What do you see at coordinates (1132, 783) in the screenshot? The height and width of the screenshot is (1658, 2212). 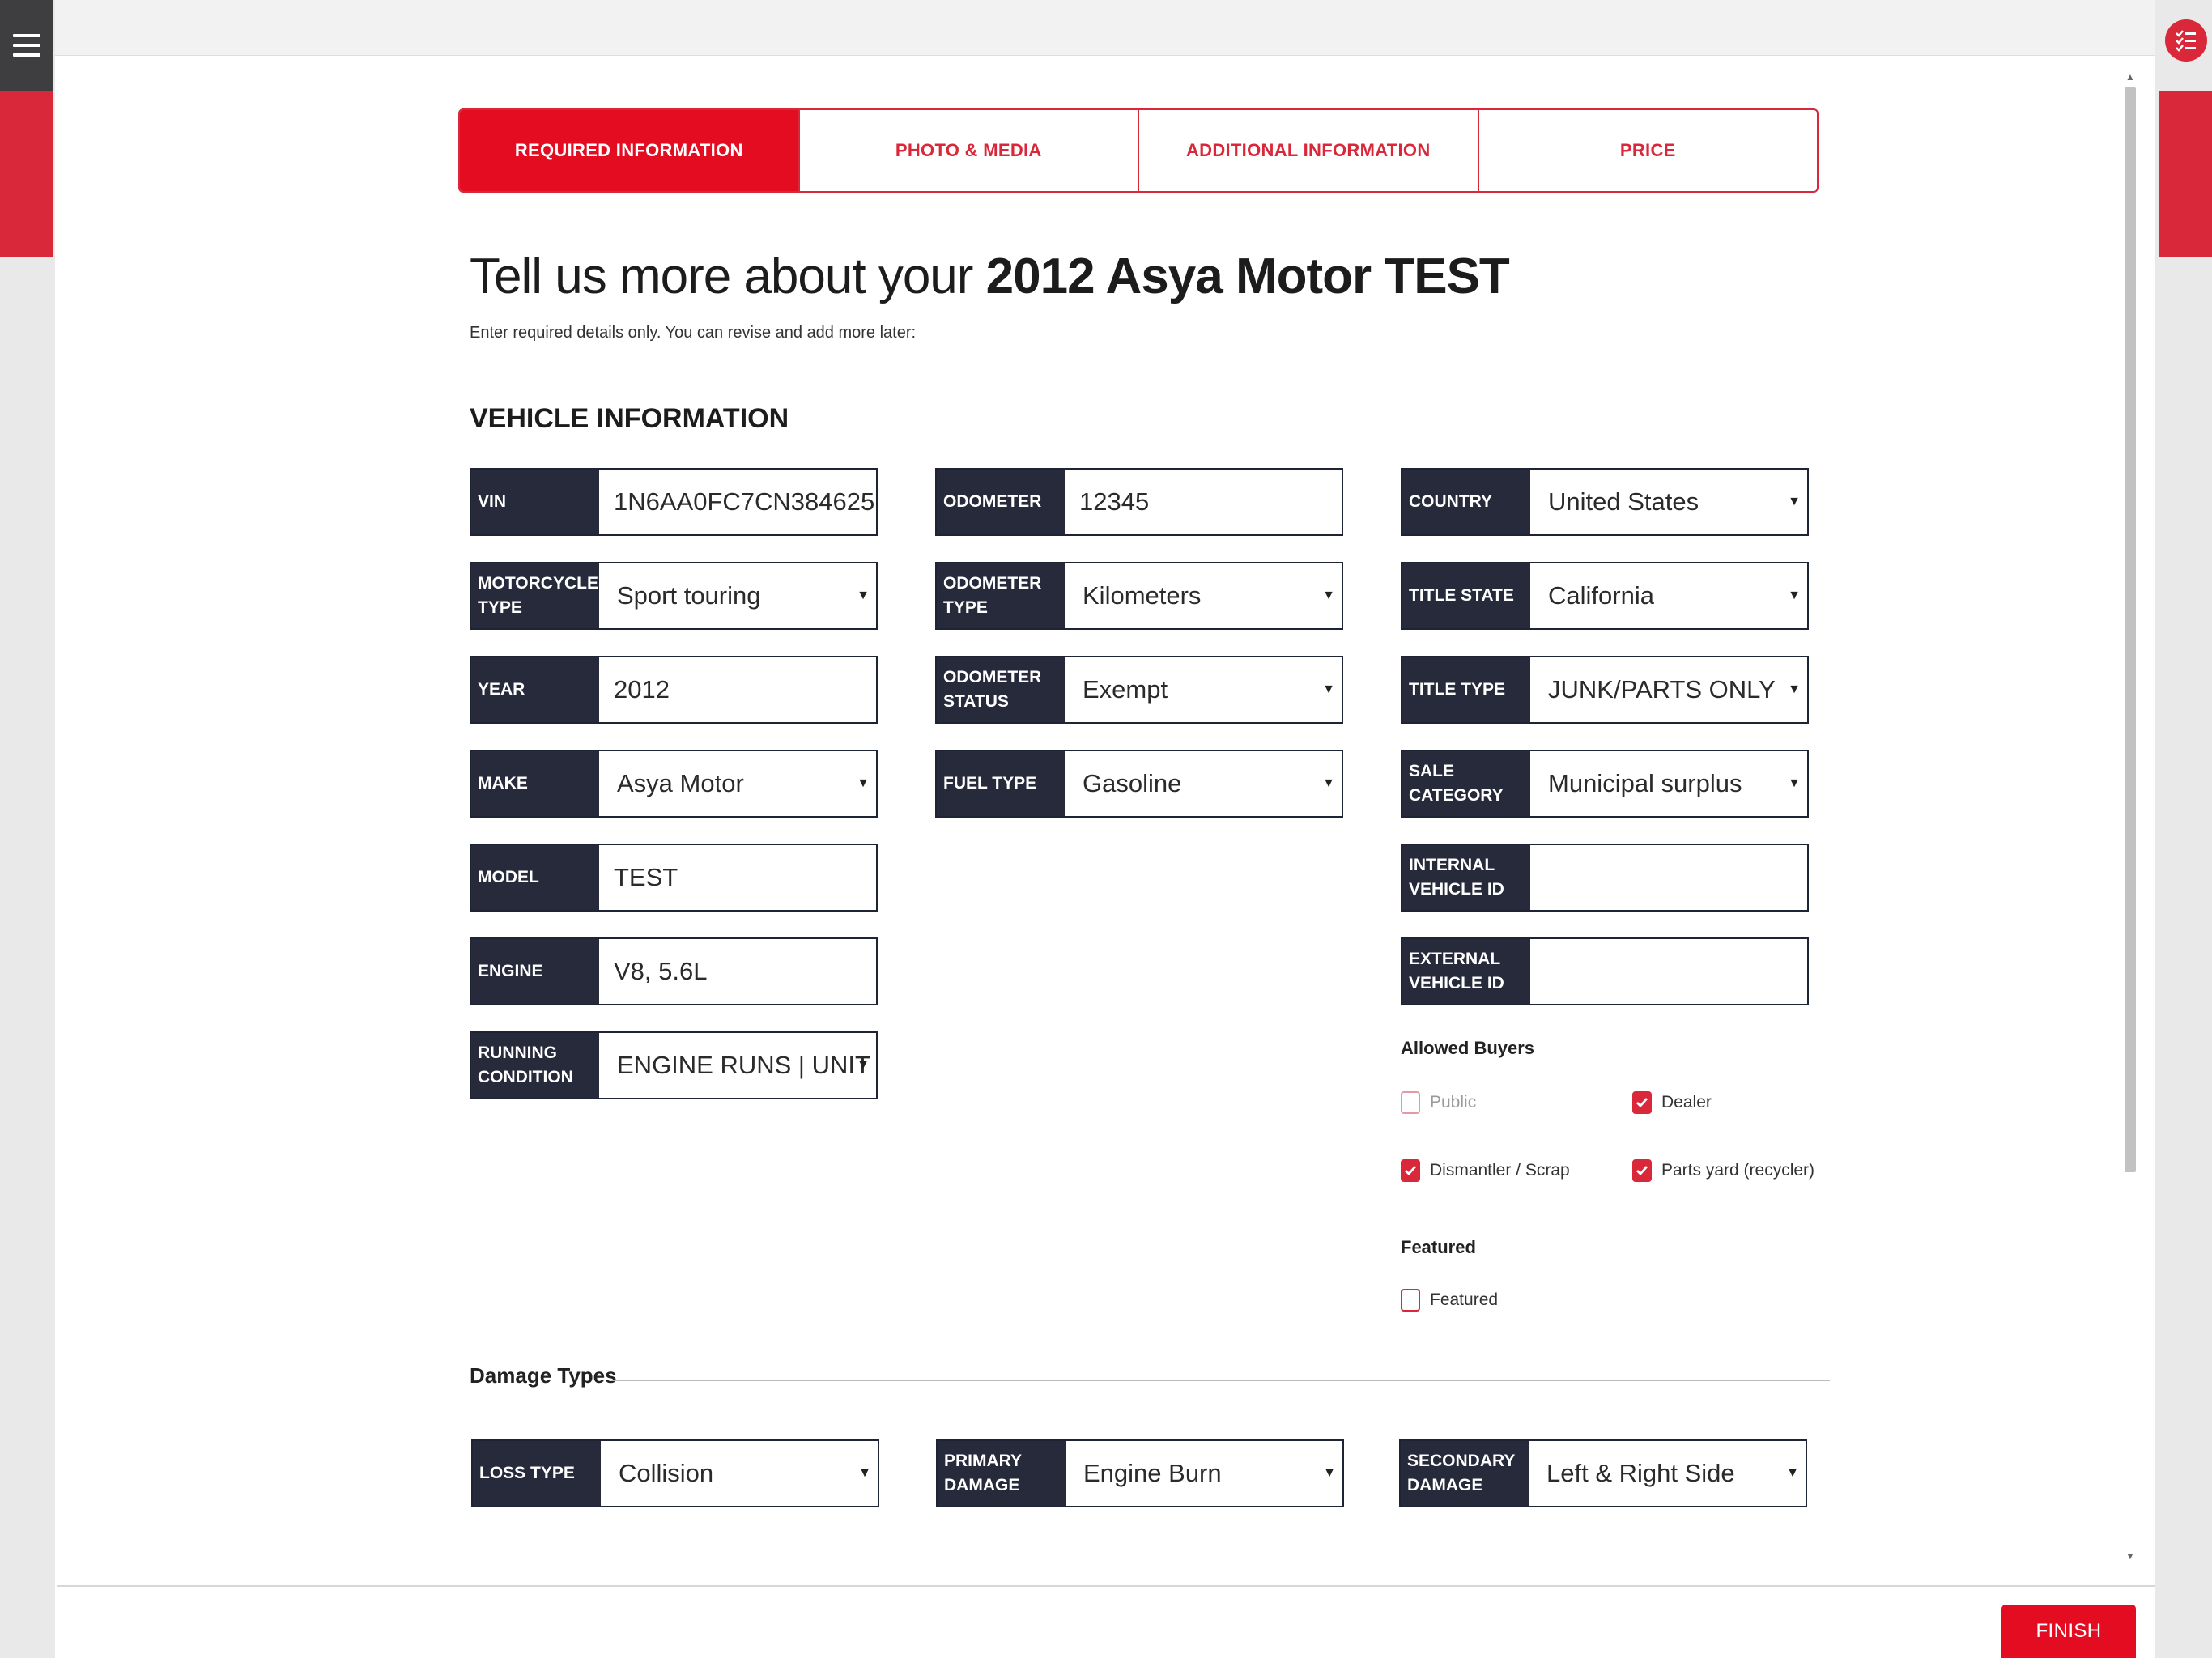 I see `fuel-type-value: Gasoline` at bounding box center [1132, 783].